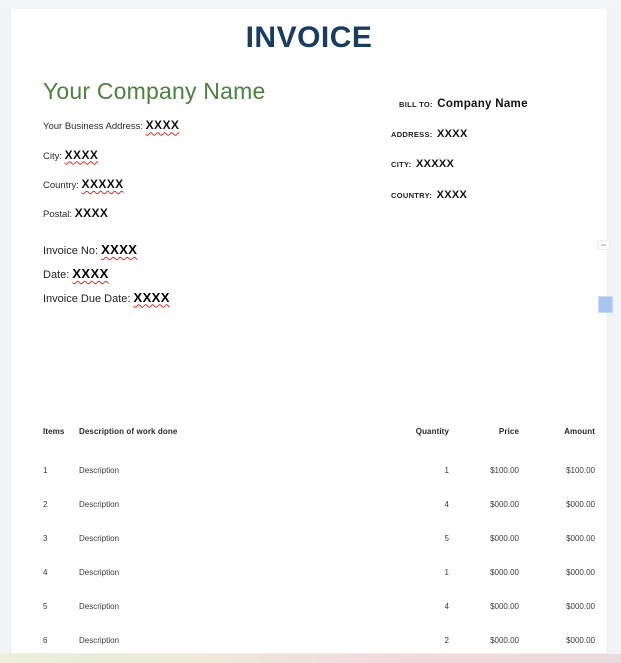  What do you see at coordinates (90, 273) in the screenshot?
I see `invoice-date-value: XXXX` at bounding box center [90, 273].